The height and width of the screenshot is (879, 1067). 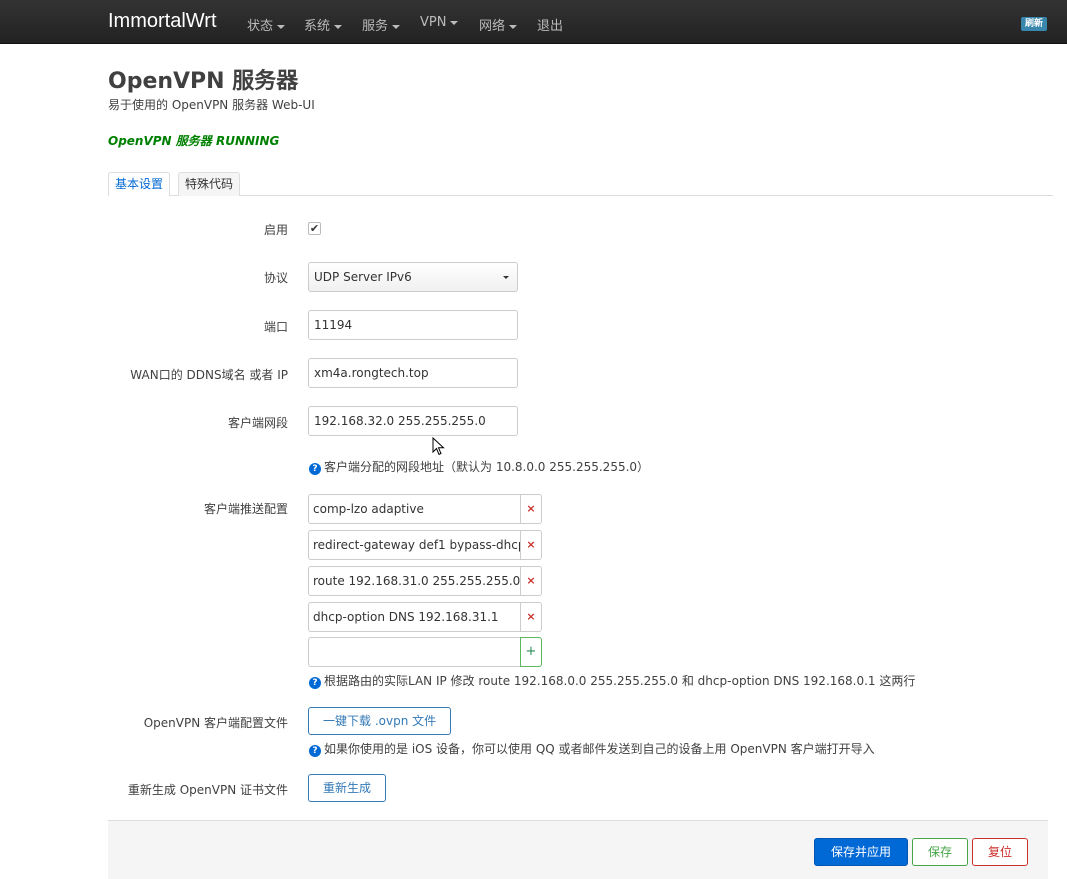 I want to click on nav-menu-vpn: VPN, so click(x=439, y=22).